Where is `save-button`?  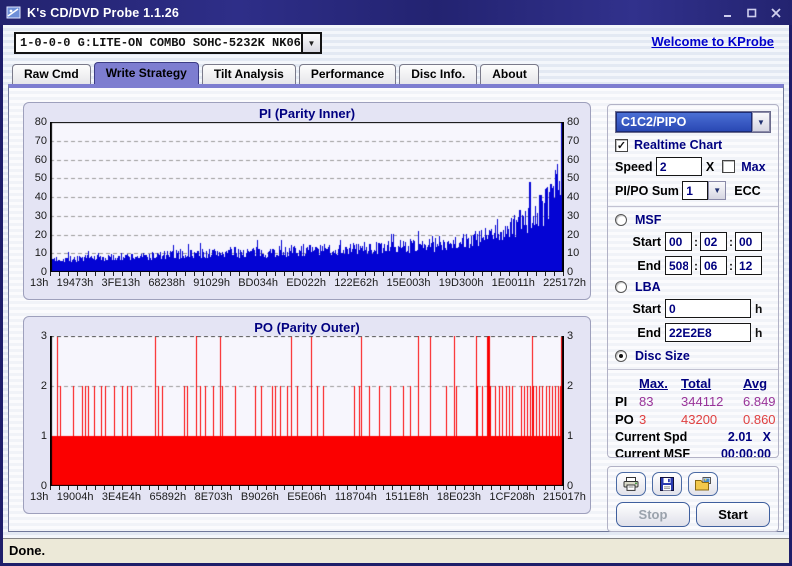 save-button is located at coordinates (667, 484).